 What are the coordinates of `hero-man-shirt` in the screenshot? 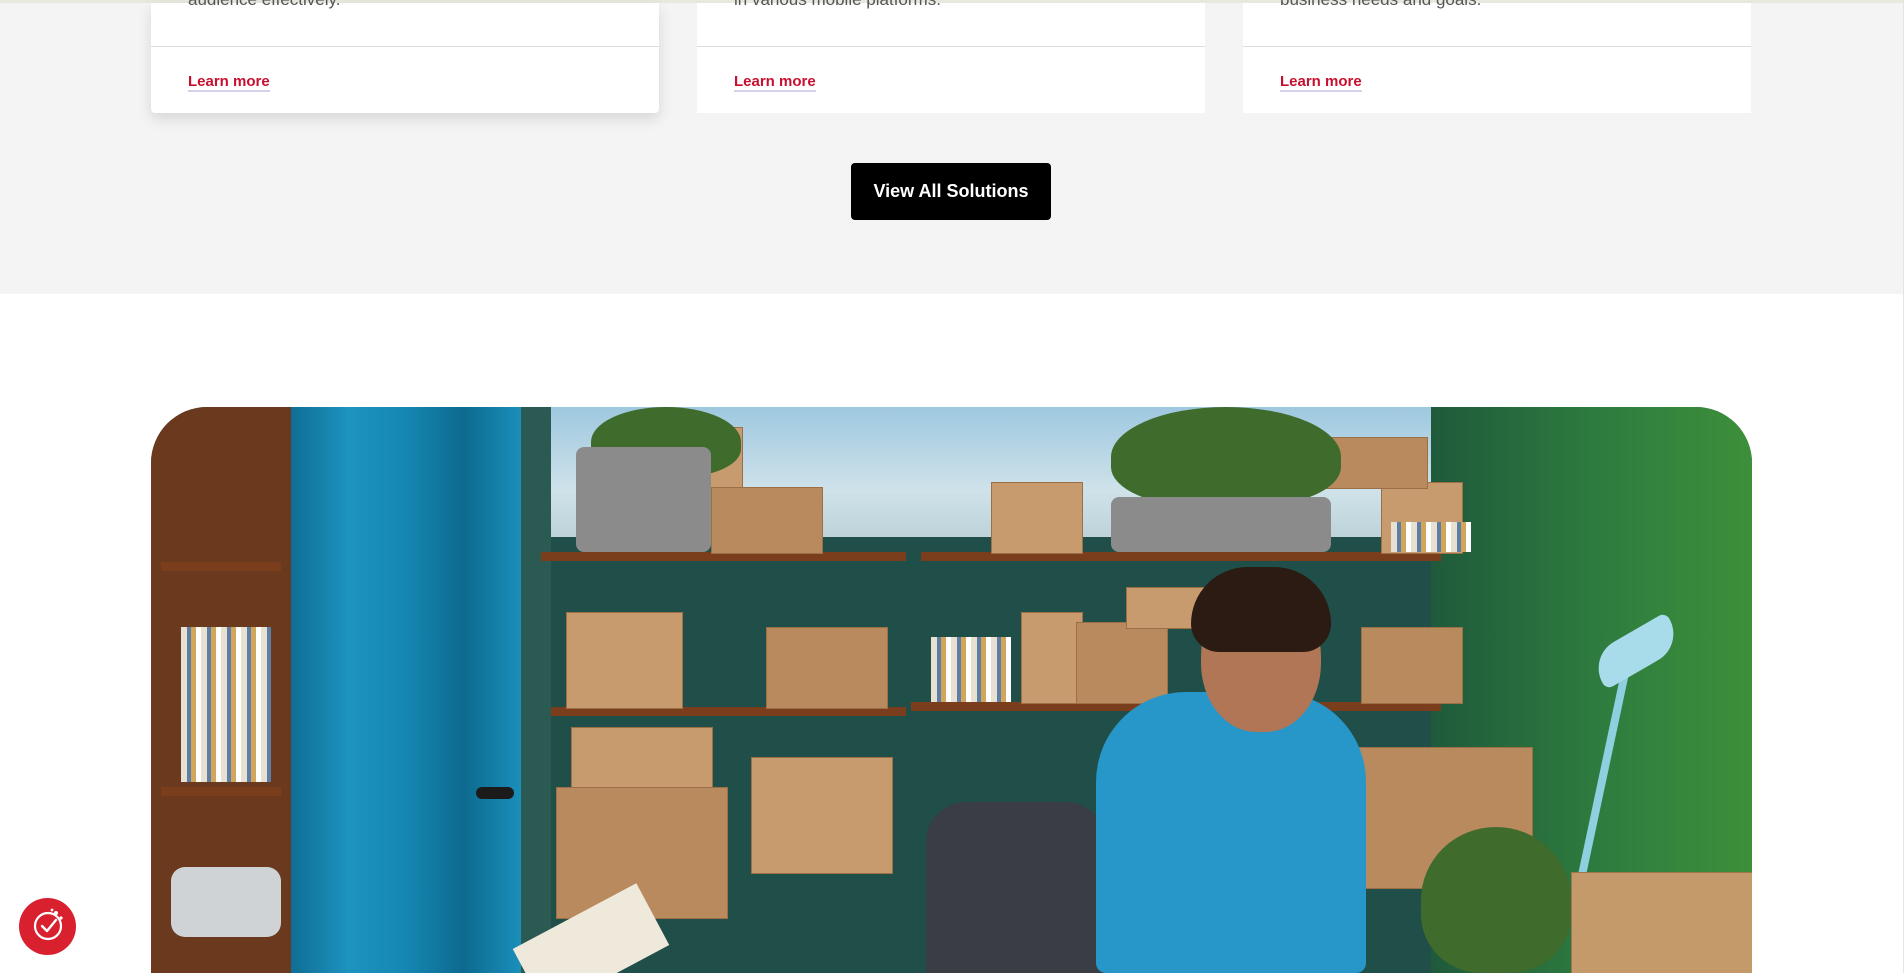 It's located at (1231, 832).